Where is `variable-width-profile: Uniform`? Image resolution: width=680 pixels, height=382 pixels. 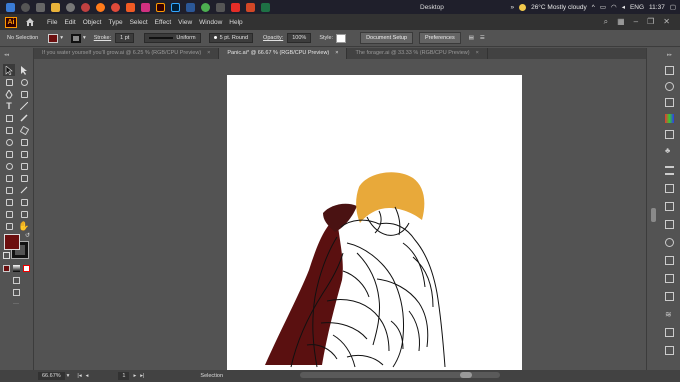 variable-width-profile: Uniform is located at coordinates (172, 38).